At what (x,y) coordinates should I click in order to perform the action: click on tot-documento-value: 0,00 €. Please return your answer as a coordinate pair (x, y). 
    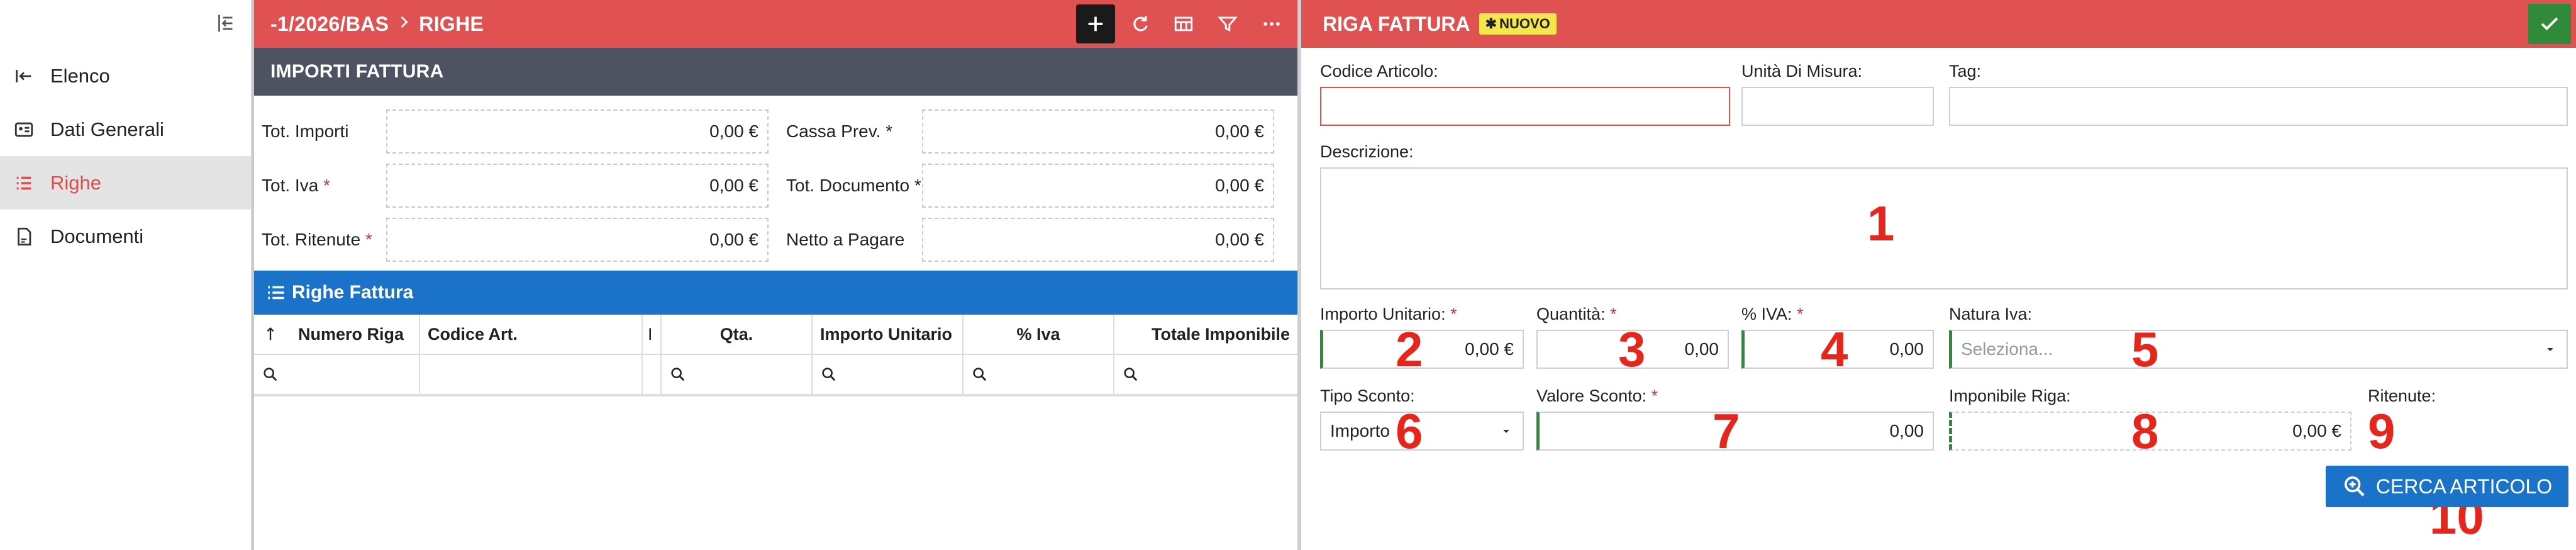
    Looking at the image, I should click on (1098, 186).